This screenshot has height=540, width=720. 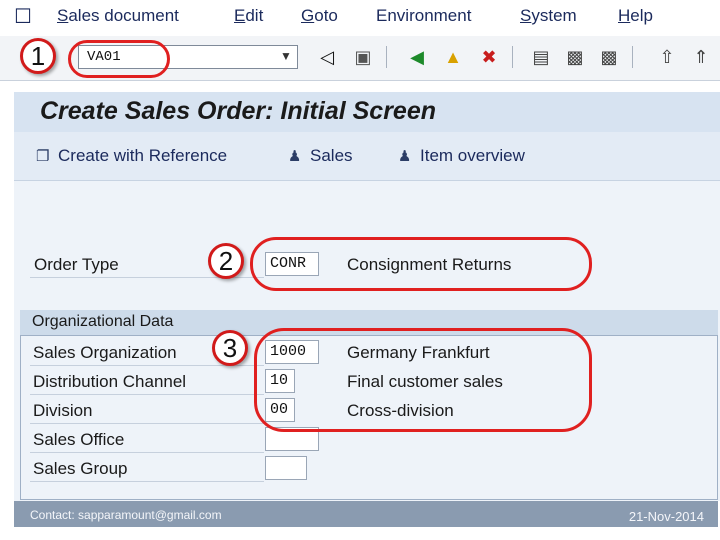 I want to click on annotation-number-3: 3, so click(x=230, y=348).